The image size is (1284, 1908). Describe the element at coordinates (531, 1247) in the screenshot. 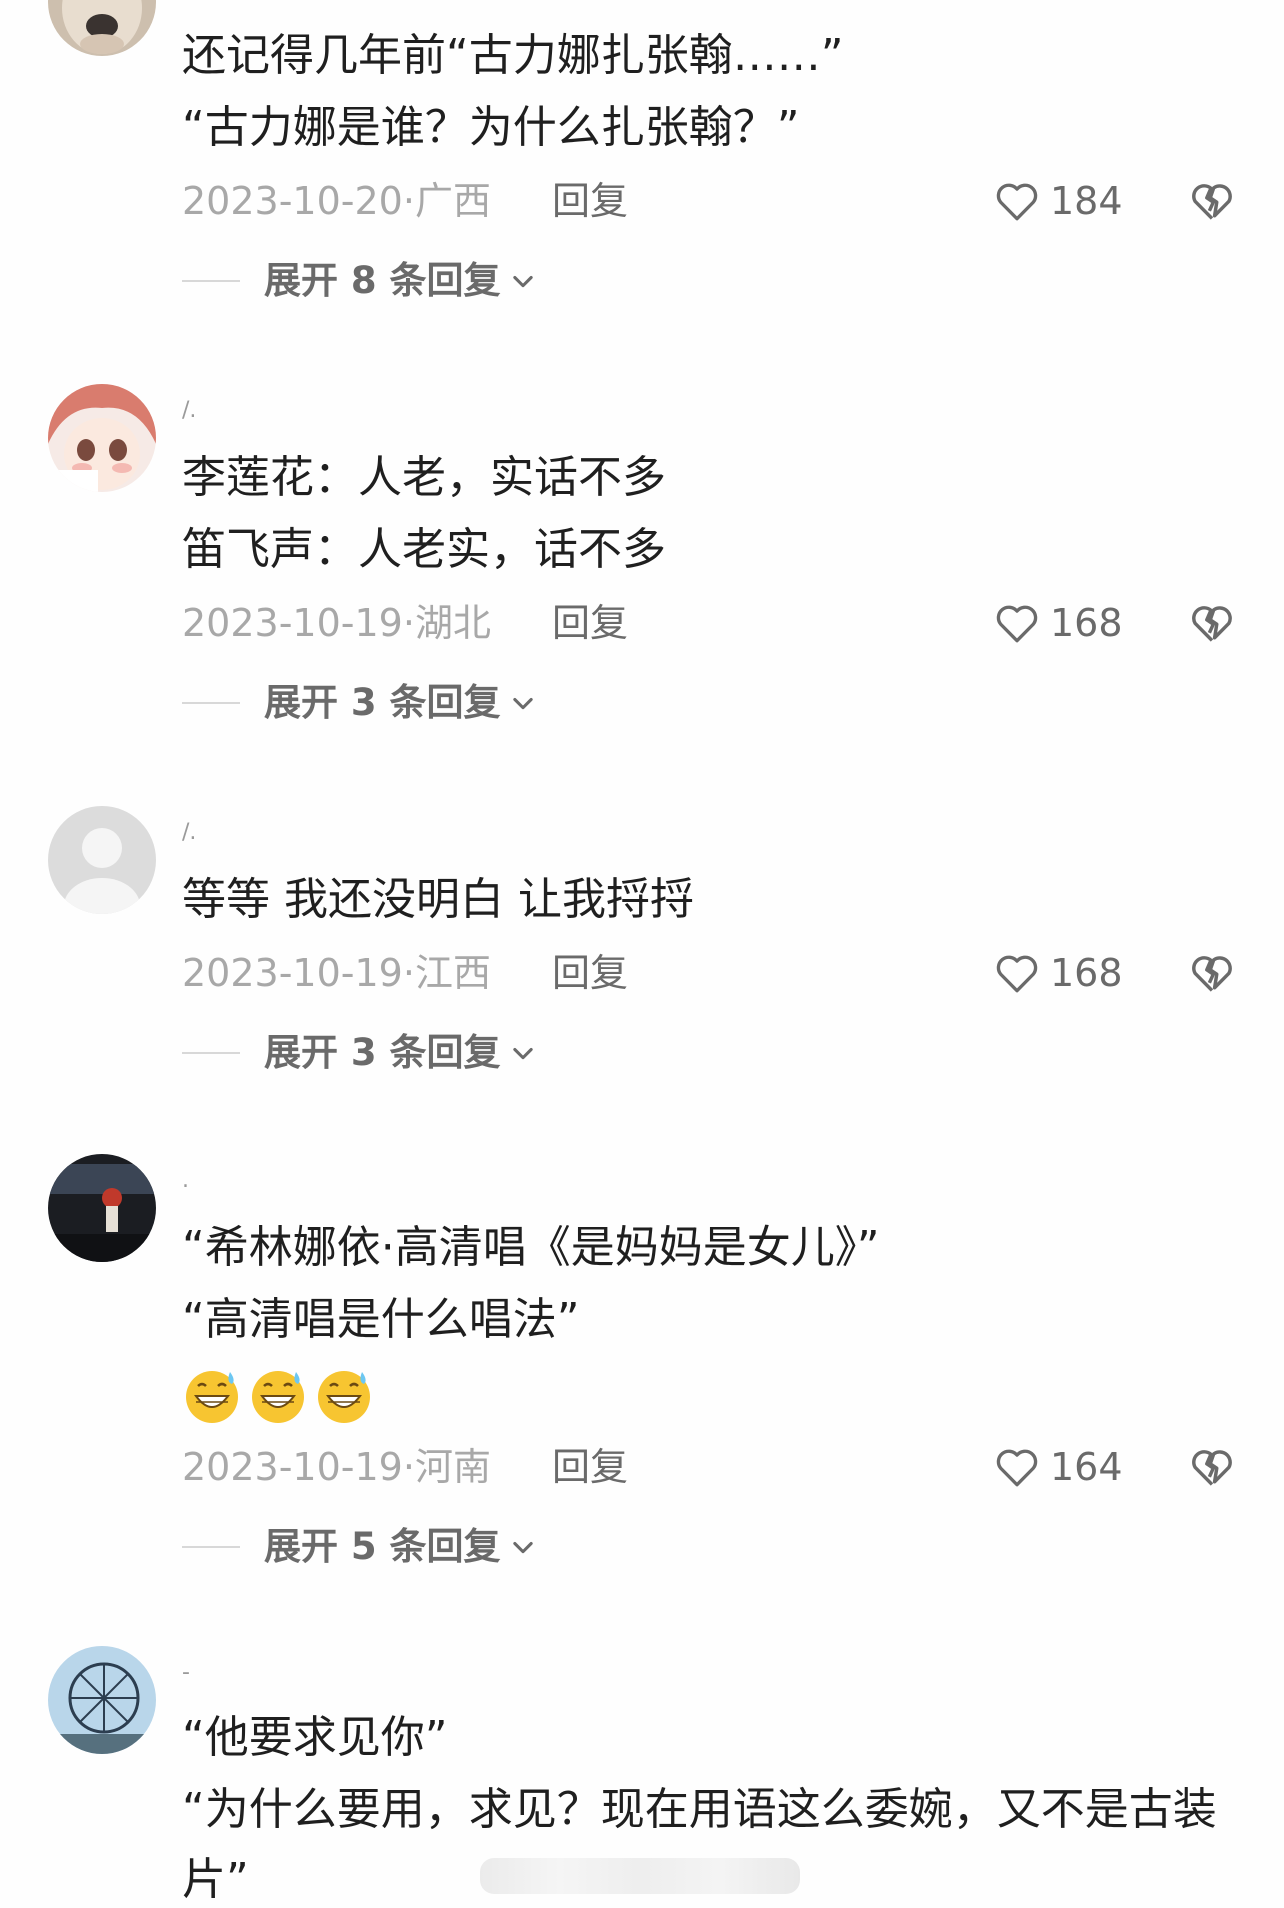

I see `comment-text-line: “希林娜依·高清唱《是妈妈是女儿》”` at that location.